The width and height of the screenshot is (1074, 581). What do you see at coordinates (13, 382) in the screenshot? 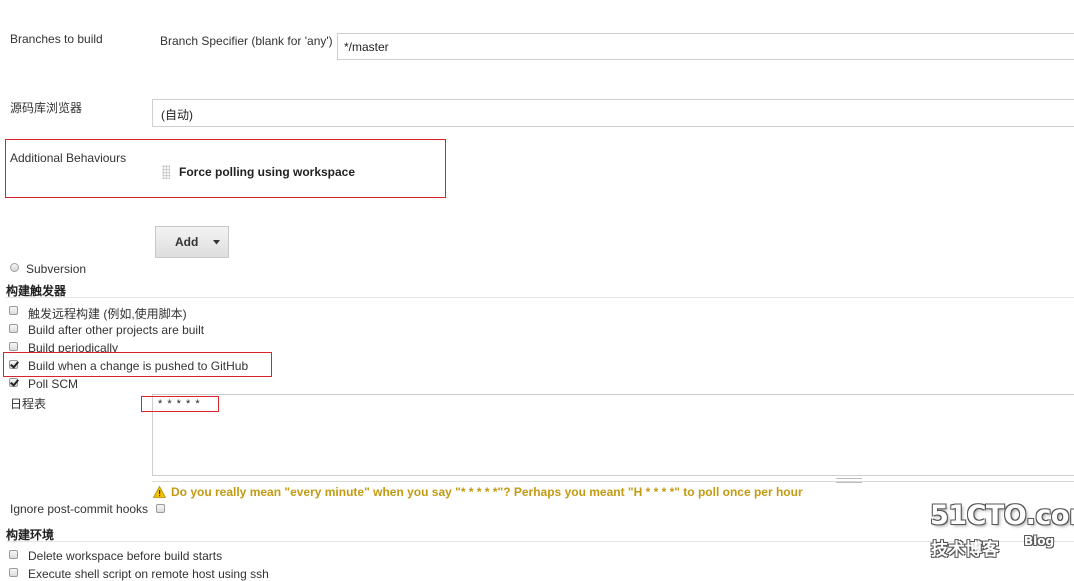
I see `trigger-poll-scm-checkbox` at bounding box center [13, 382].